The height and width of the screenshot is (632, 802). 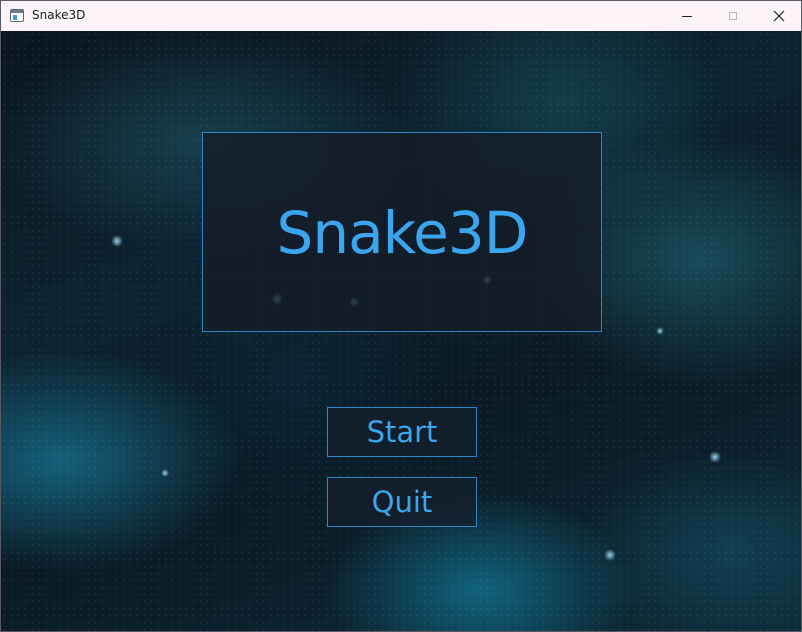 I want to click on minimize-icon, so click(x=687, y=16).